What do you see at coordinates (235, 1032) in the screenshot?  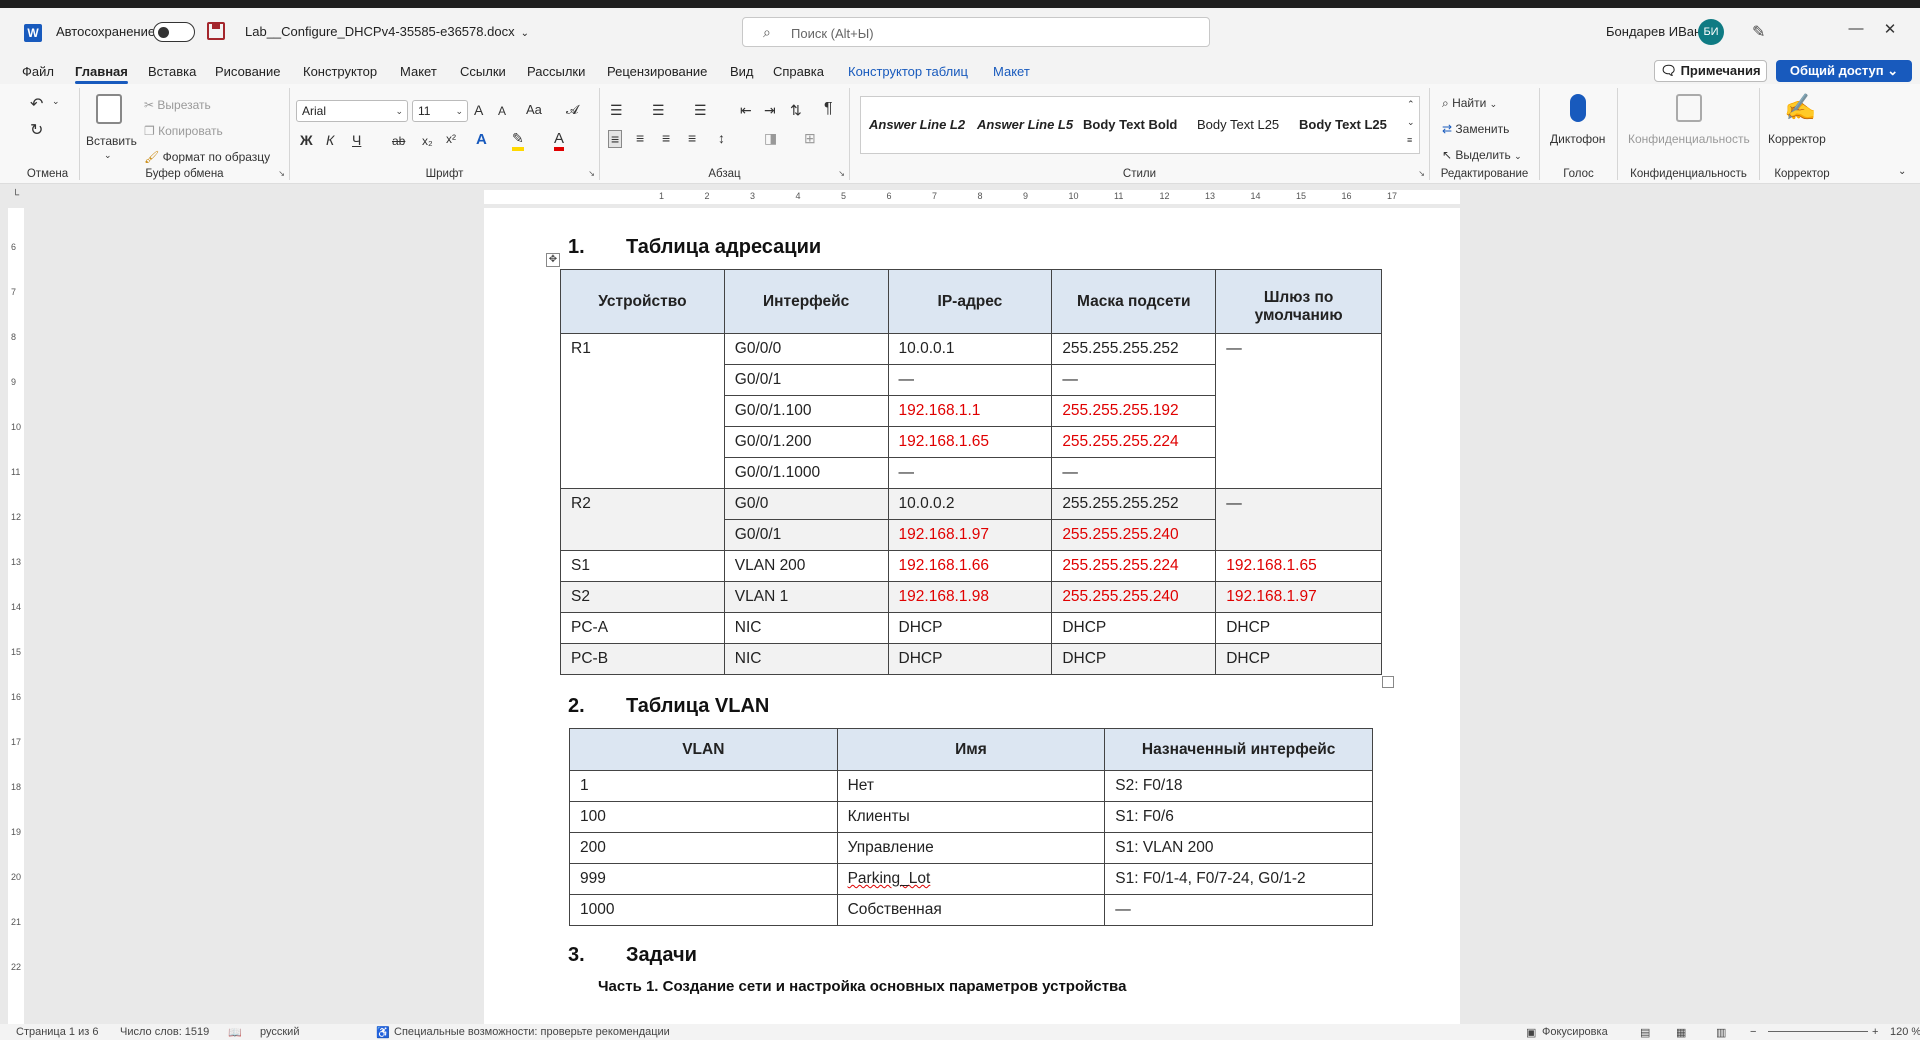 I see `proofing-icon: 📖` at bounding box center [235, 1032].